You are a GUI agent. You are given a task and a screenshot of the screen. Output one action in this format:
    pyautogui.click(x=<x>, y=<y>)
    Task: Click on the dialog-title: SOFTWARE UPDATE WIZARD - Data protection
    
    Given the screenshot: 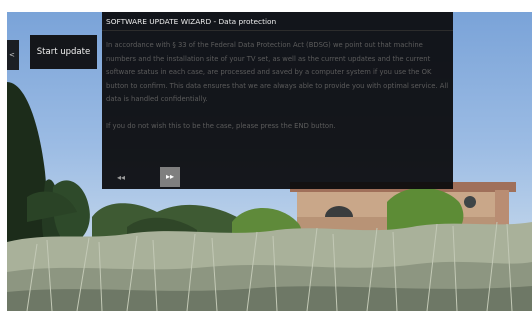 What is the action you would take?
    pyautogui.click(x=191, y=21)
    